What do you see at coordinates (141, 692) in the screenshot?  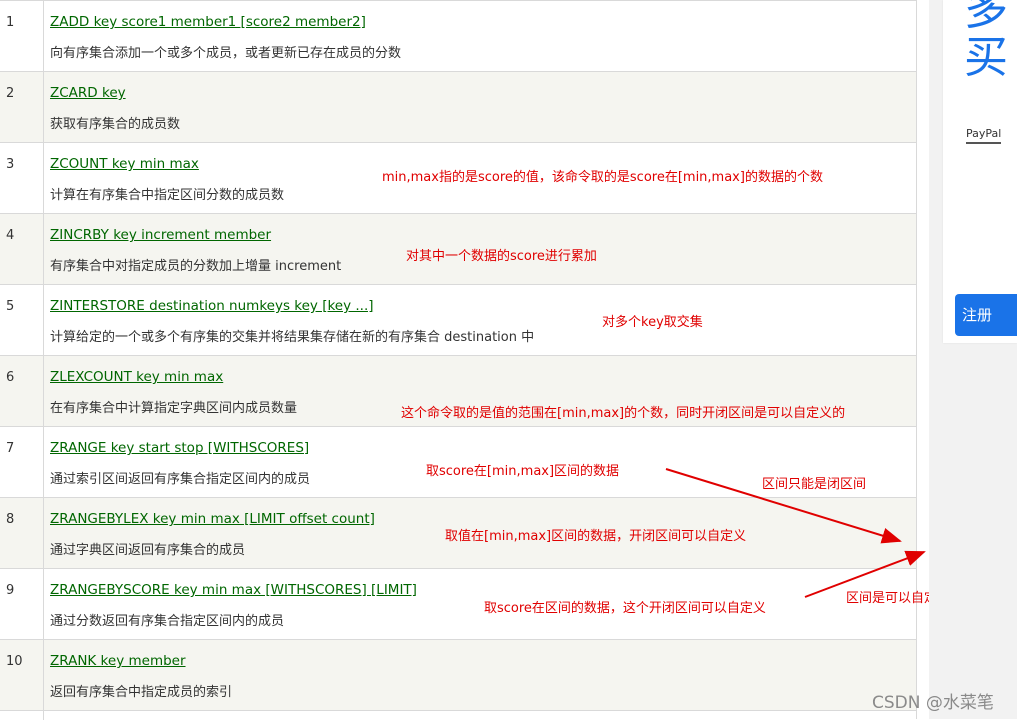 I see `command-description: 返回有序集合中指定成员的索引` at bounding box center [141, 692].